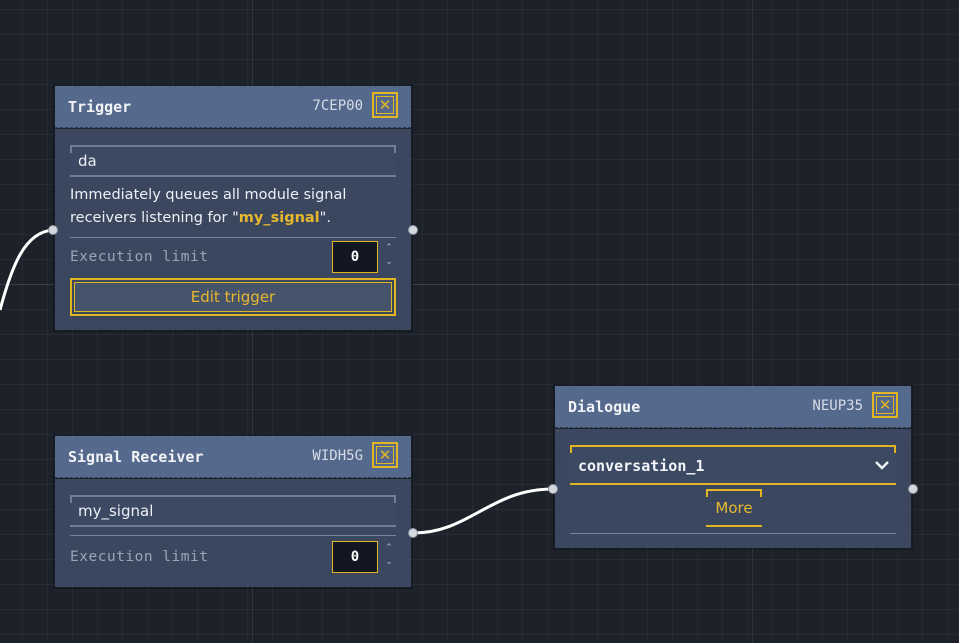 This screenshot has width=959, height=643. Describe the element at coordinates (325, 218) in the screenshot. I see `description-text-end: ".` at that location.